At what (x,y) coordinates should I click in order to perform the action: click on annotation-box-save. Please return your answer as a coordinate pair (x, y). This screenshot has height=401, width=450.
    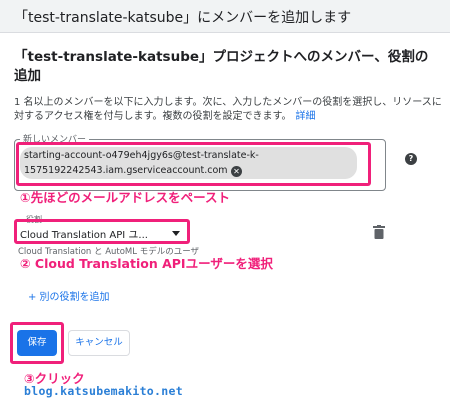
    Looking at the image, I should click on (37, 343).